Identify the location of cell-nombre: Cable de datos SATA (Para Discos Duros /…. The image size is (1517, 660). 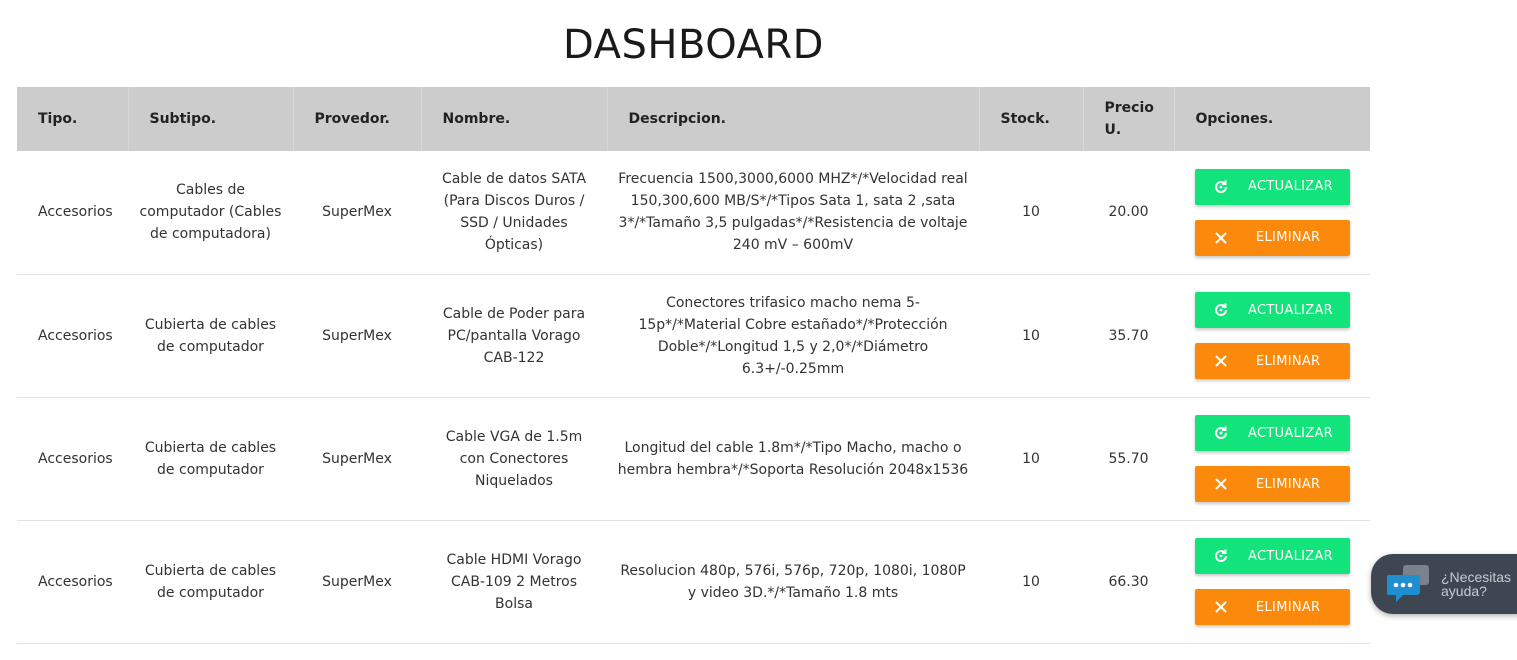
(514, 212).